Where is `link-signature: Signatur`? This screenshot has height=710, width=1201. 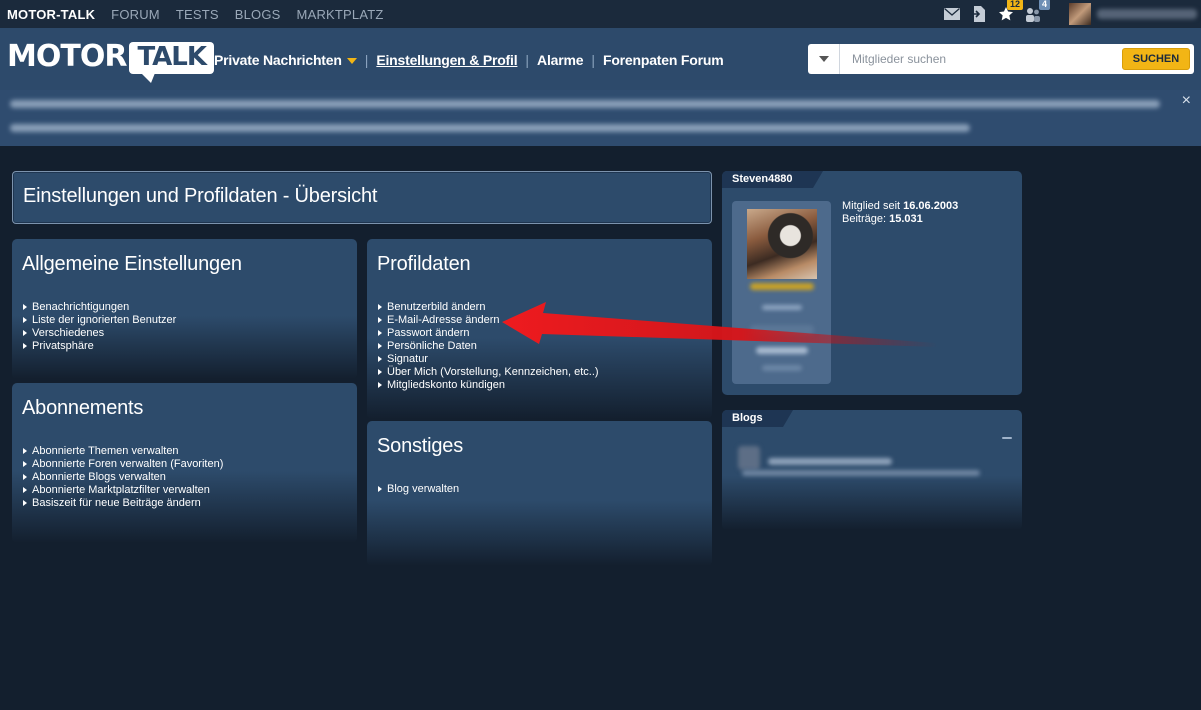
link-signature: Signatur is located at coordinates (488, 359).